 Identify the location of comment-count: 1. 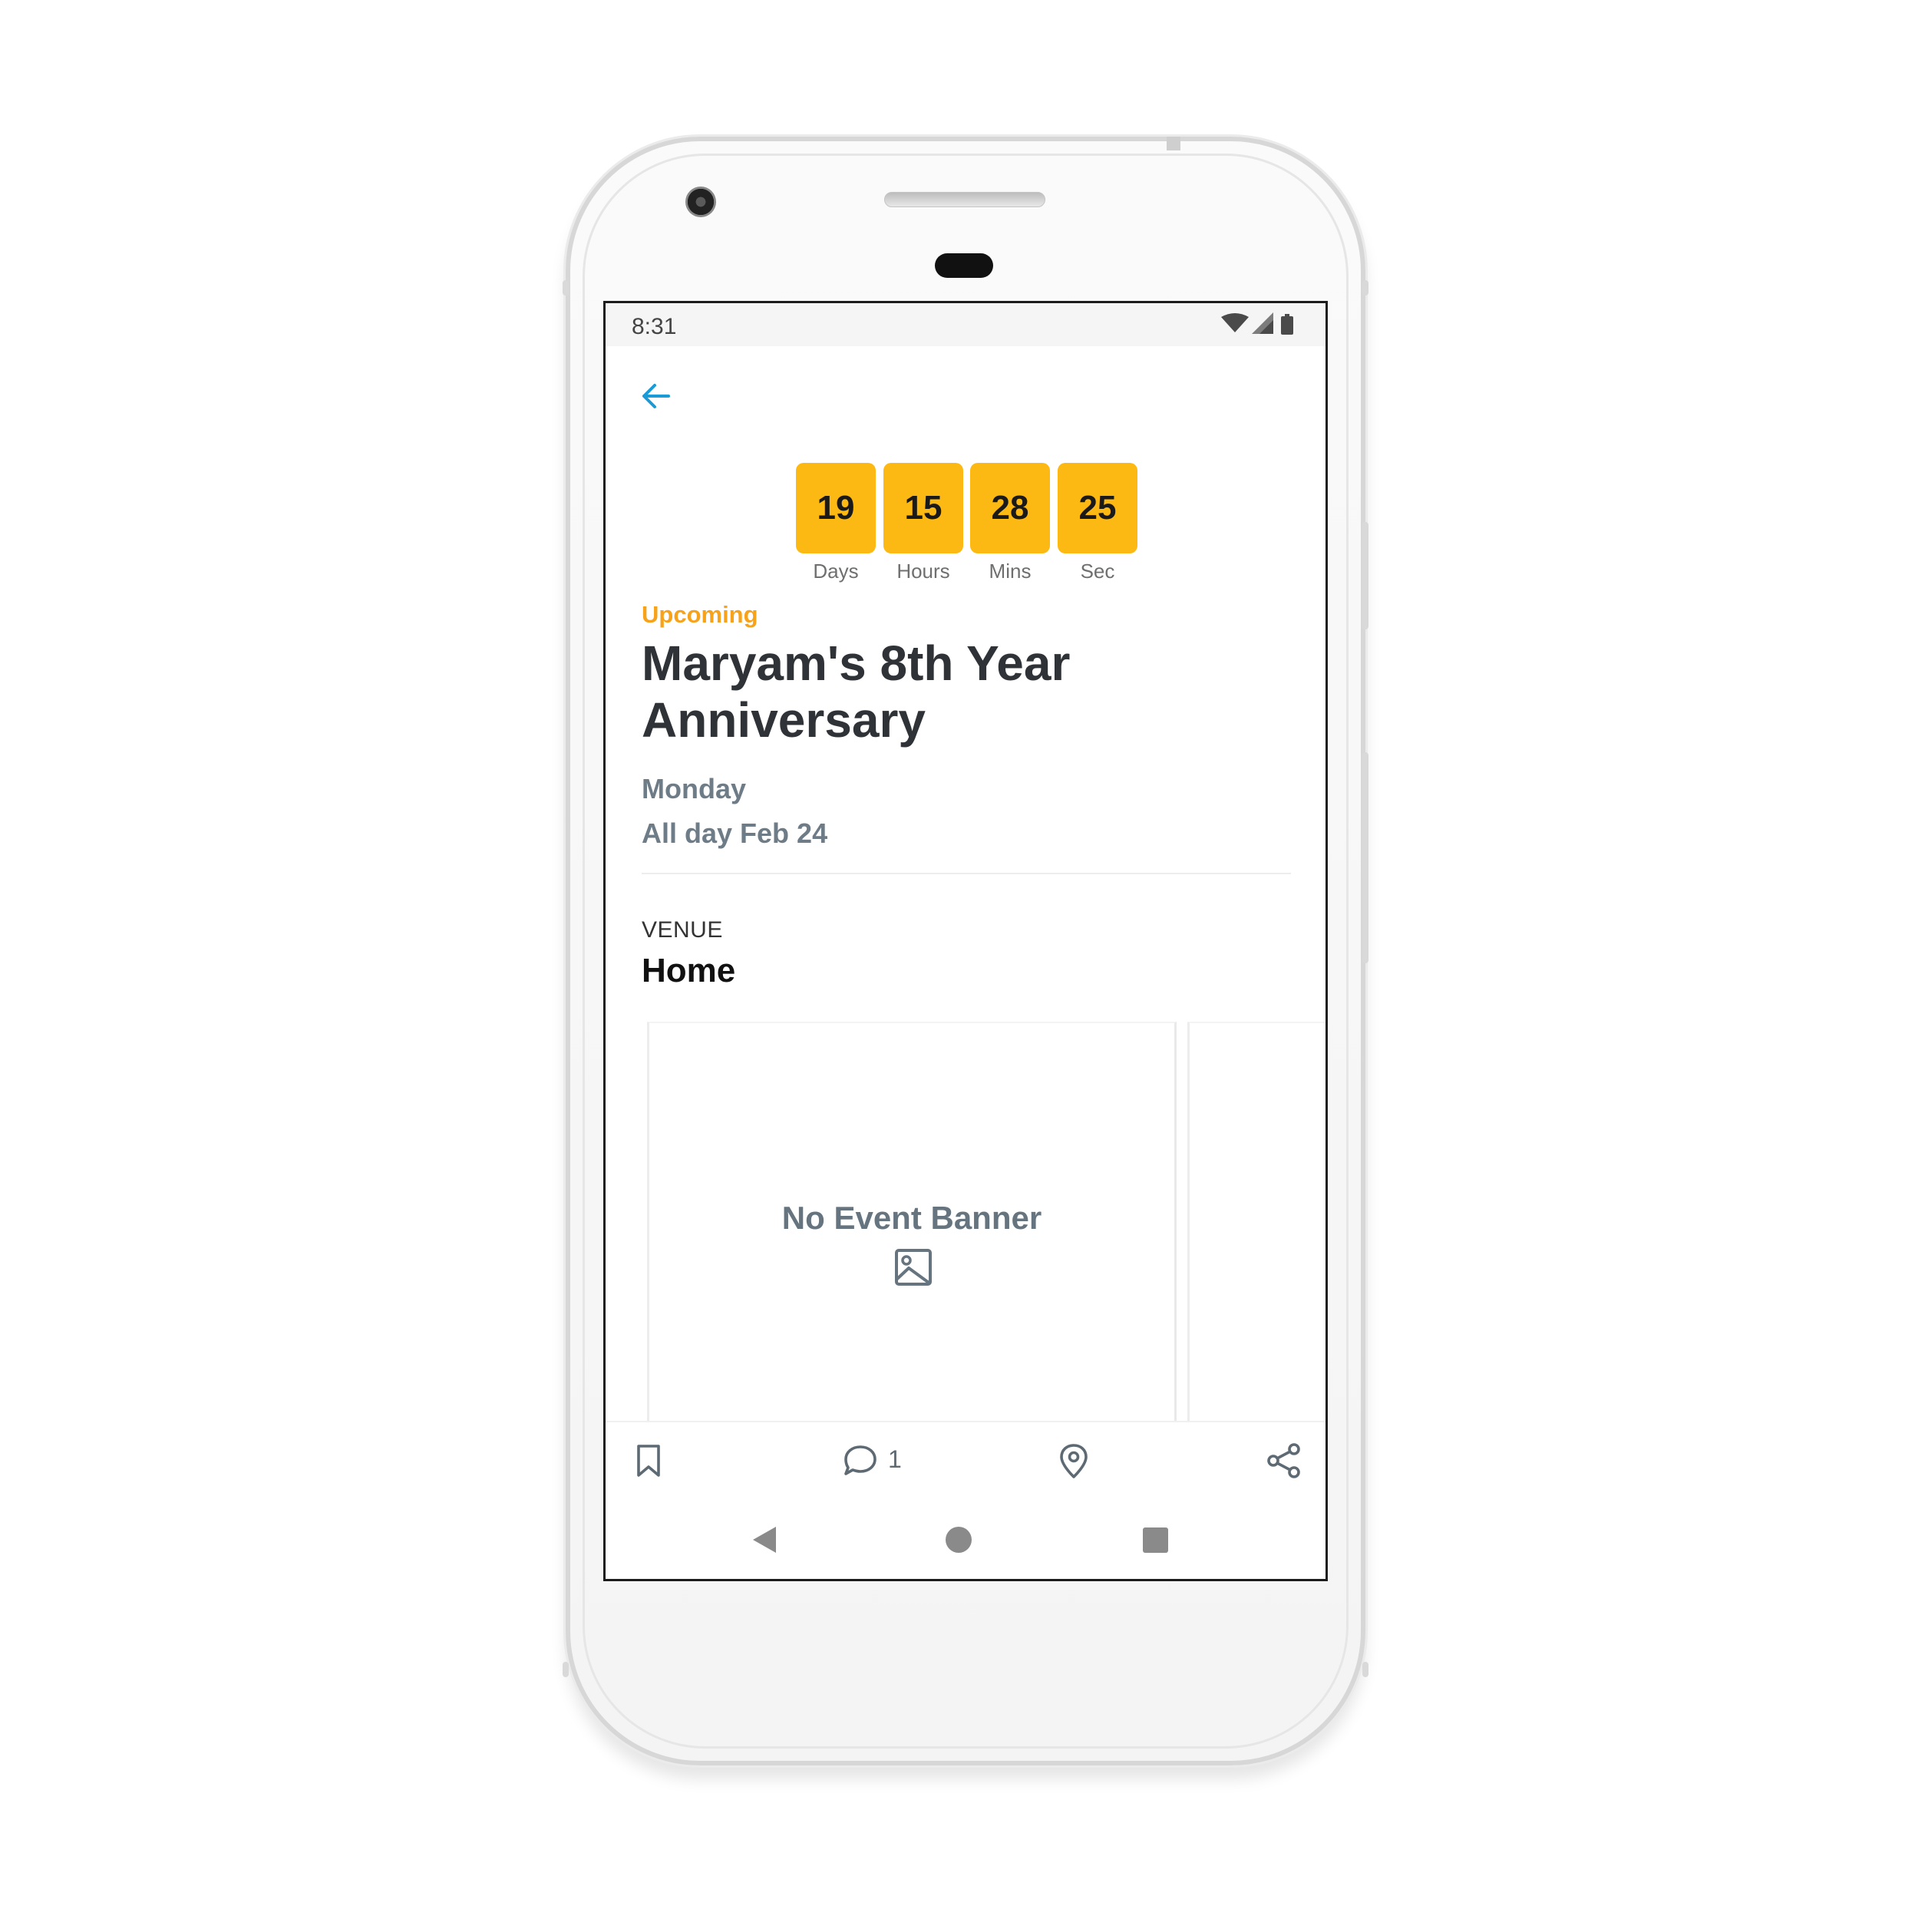
(895, 1459).